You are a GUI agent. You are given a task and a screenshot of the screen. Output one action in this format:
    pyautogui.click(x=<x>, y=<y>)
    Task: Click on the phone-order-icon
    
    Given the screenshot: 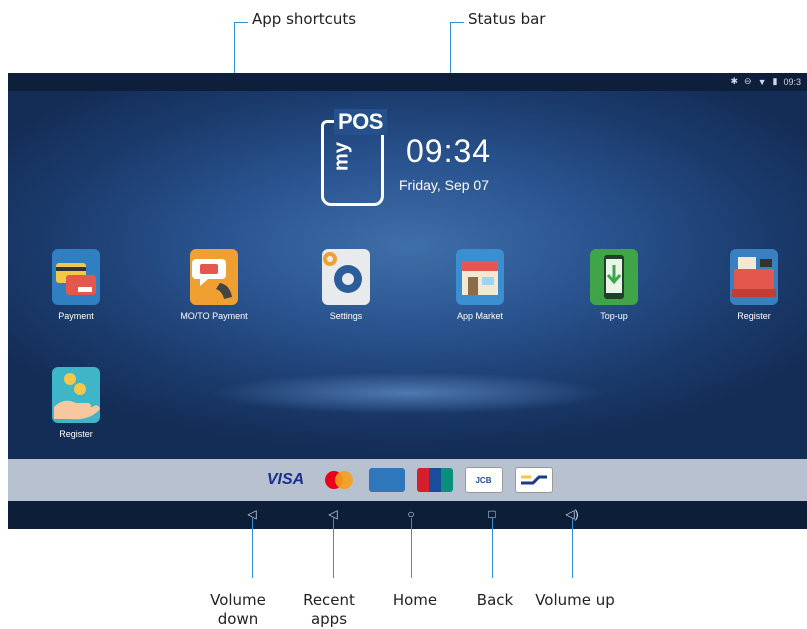 What is the action you would take?
    pyautogui.click(x=214, y=277)
    